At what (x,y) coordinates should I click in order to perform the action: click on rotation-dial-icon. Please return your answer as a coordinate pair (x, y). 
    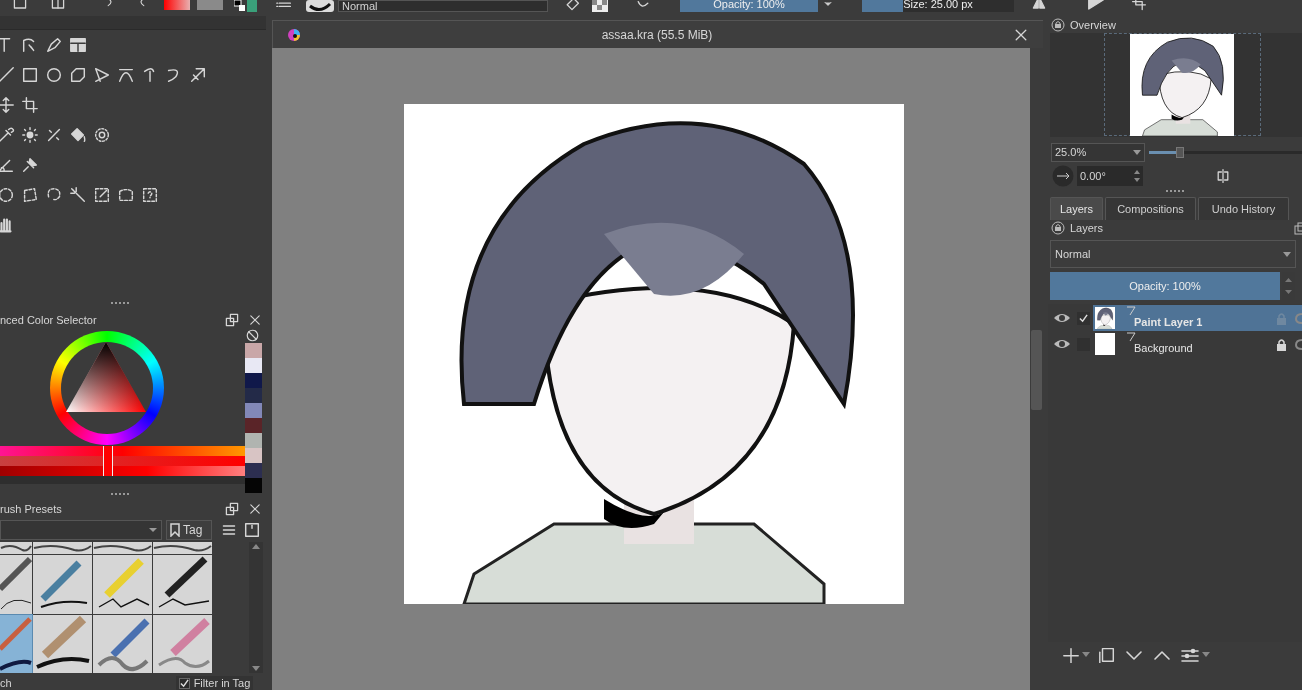
    Looking at the image, I should click on (1063, 176).